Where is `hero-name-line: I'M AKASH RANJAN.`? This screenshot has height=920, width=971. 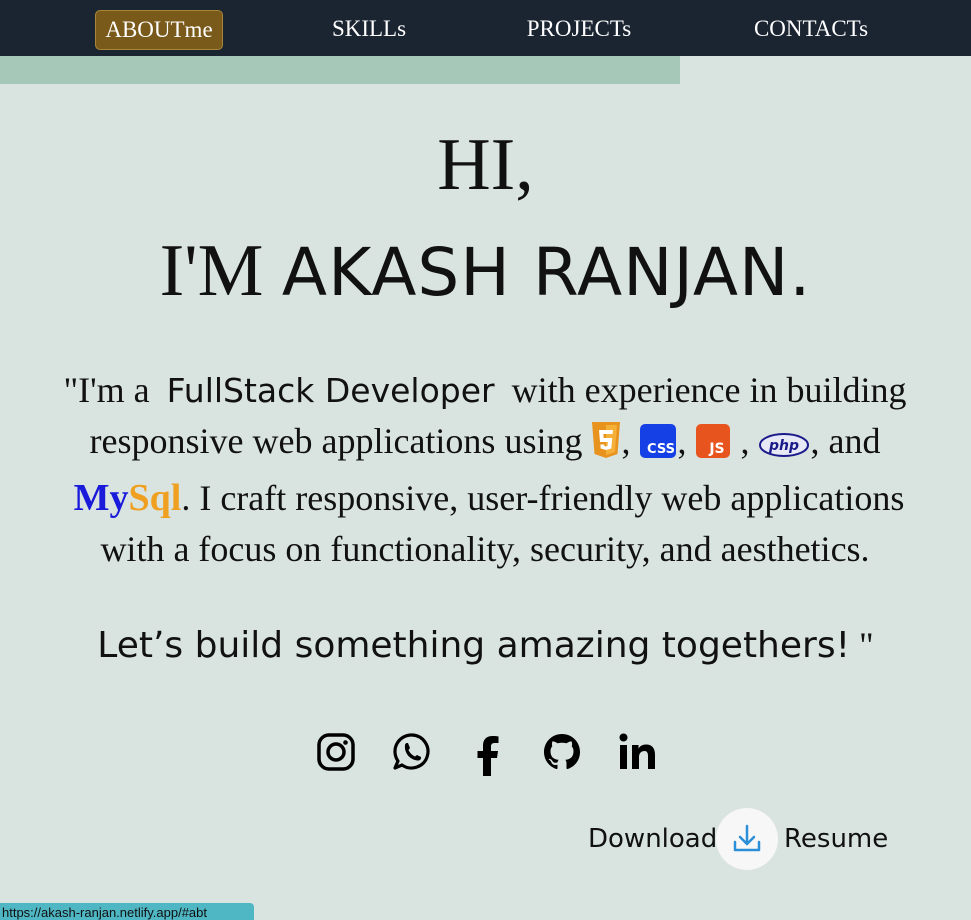 hero-name-line: I'M AKASH RANJAN. is located at coordinates (485, 271).